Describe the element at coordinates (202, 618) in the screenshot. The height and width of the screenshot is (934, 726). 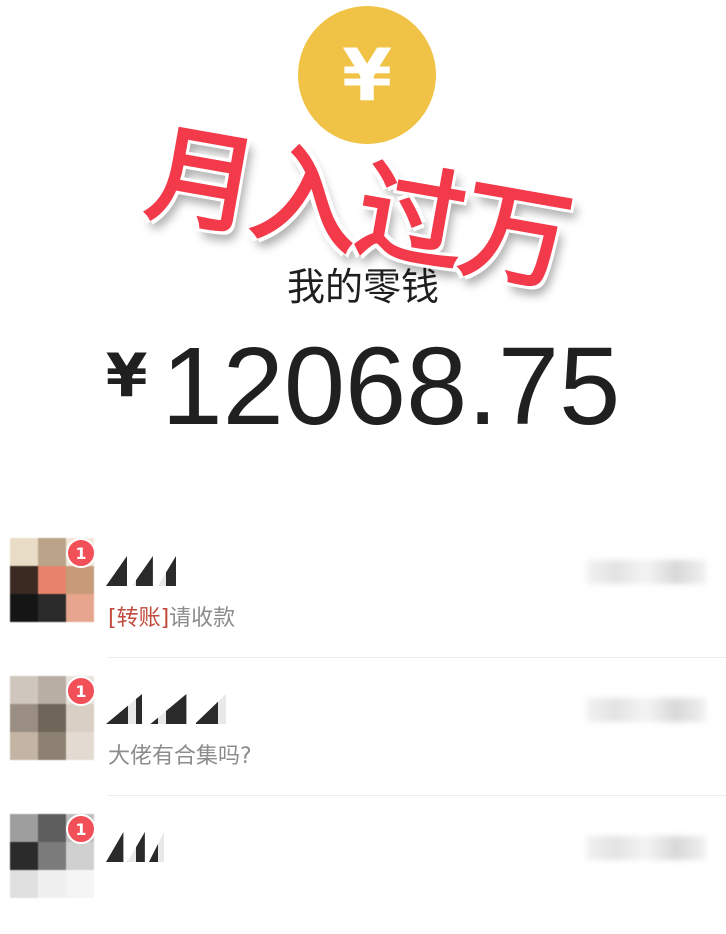
I see `message-text: 请收款` at that location.